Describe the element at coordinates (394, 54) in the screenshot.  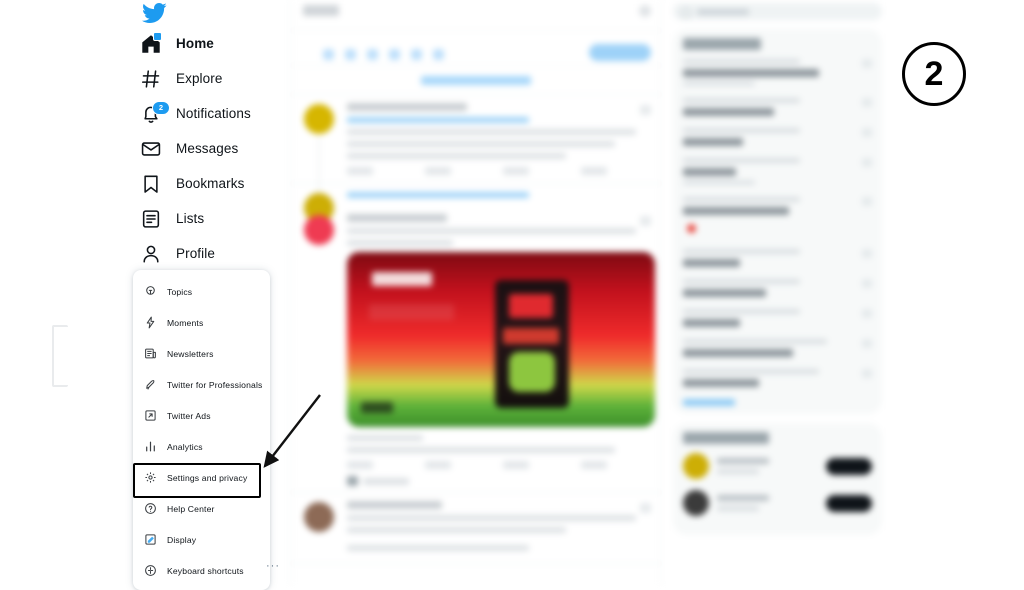
I see `compose-emoji-icon` at that location.